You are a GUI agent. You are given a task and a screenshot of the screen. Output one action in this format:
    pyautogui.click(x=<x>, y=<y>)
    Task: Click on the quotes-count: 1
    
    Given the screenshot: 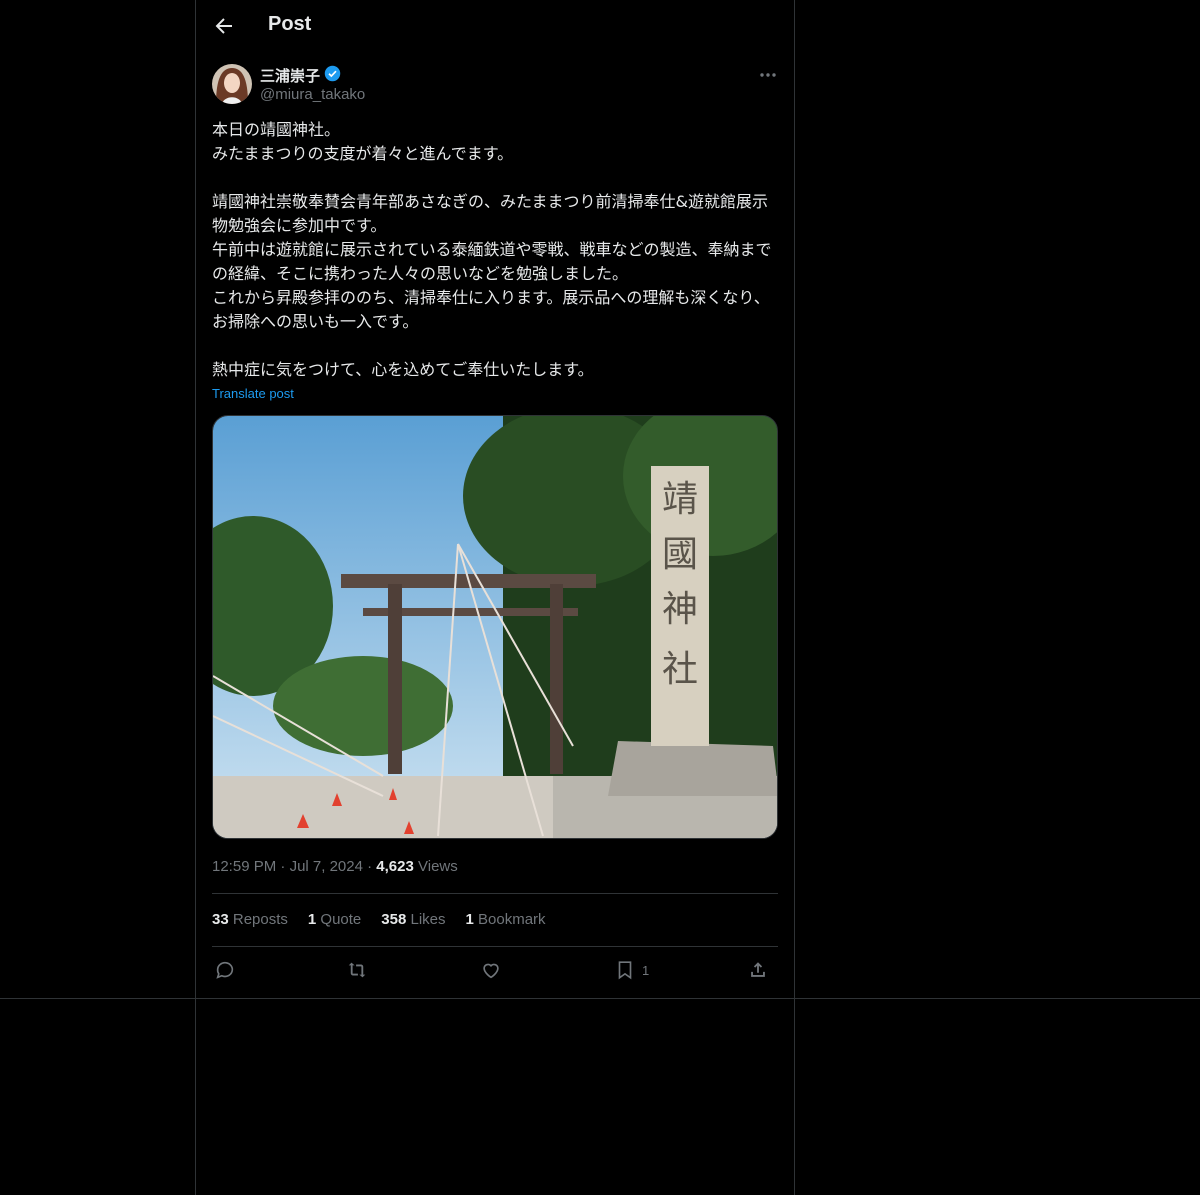 What is the action you would take?
    pyautogui.click(x=312, y=919)
    